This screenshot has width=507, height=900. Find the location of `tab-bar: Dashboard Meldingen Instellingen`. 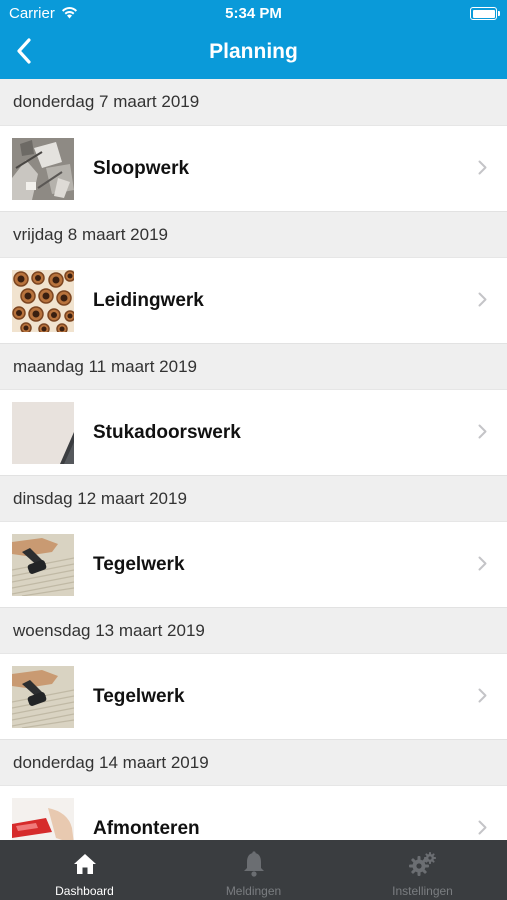

tab-bar: Dashboard Meldingen Instellingen is located at coordinates (253, 870).